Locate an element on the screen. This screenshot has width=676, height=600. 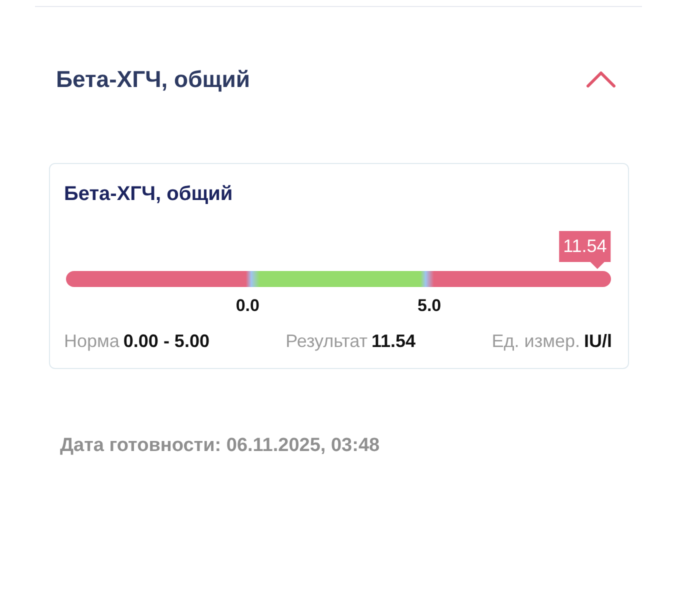
stat-value: 11.54 is located at coordinates (394, 341).